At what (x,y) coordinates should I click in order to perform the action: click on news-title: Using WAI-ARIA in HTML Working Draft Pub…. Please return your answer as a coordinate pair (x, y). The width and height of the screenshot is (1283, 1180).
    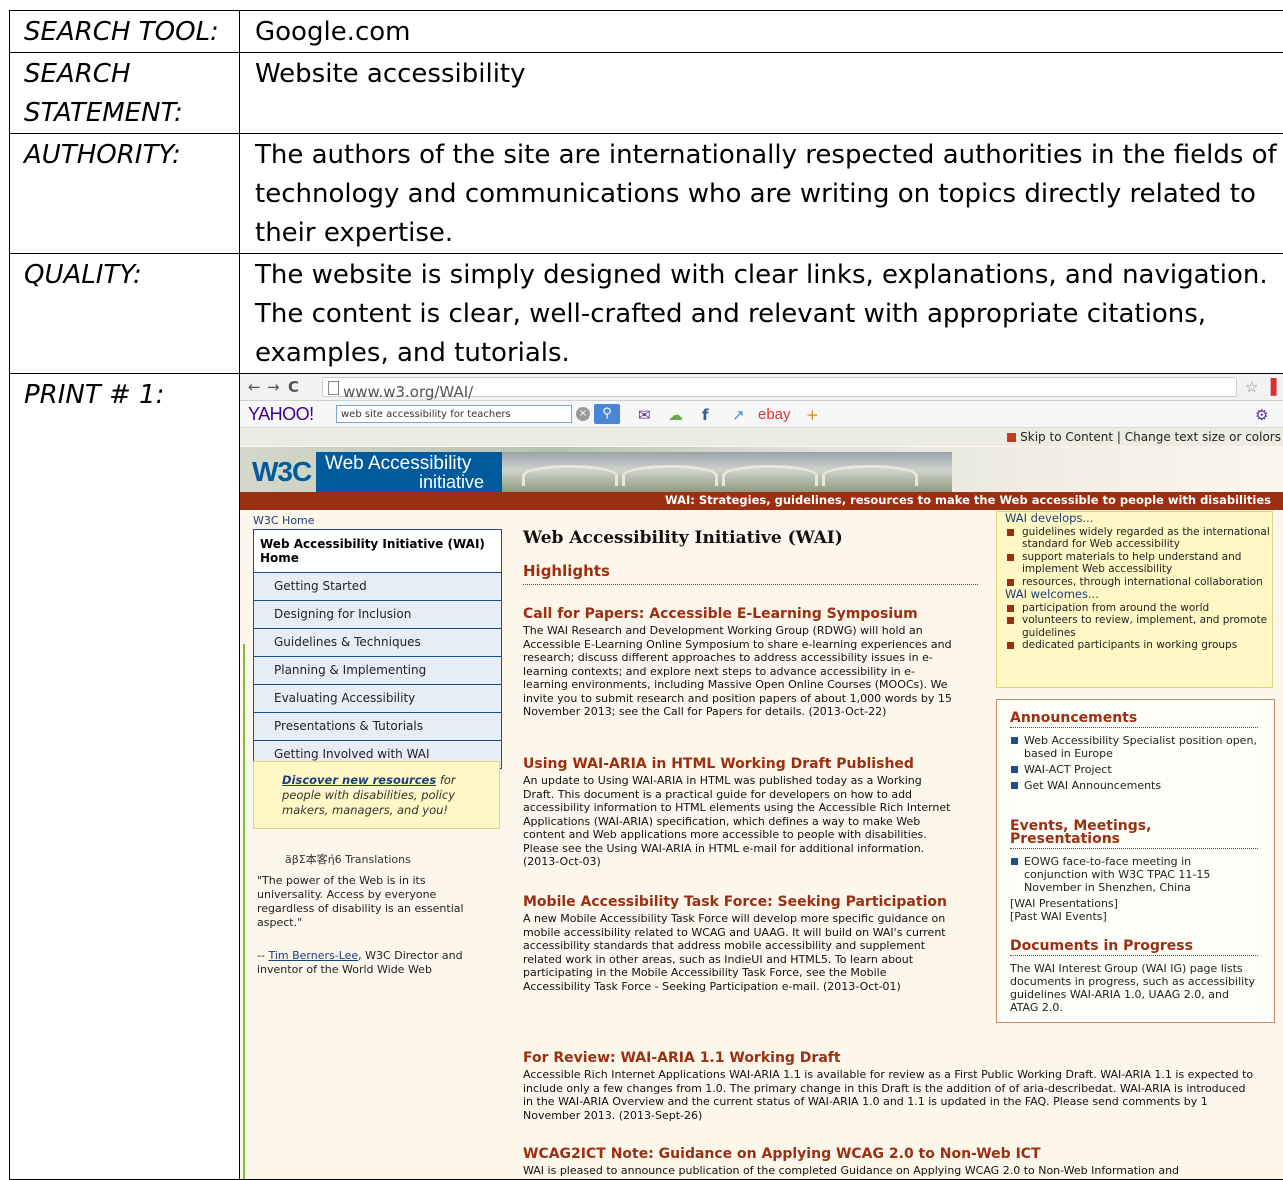
    Looking at the image, I should click on (738, 764).